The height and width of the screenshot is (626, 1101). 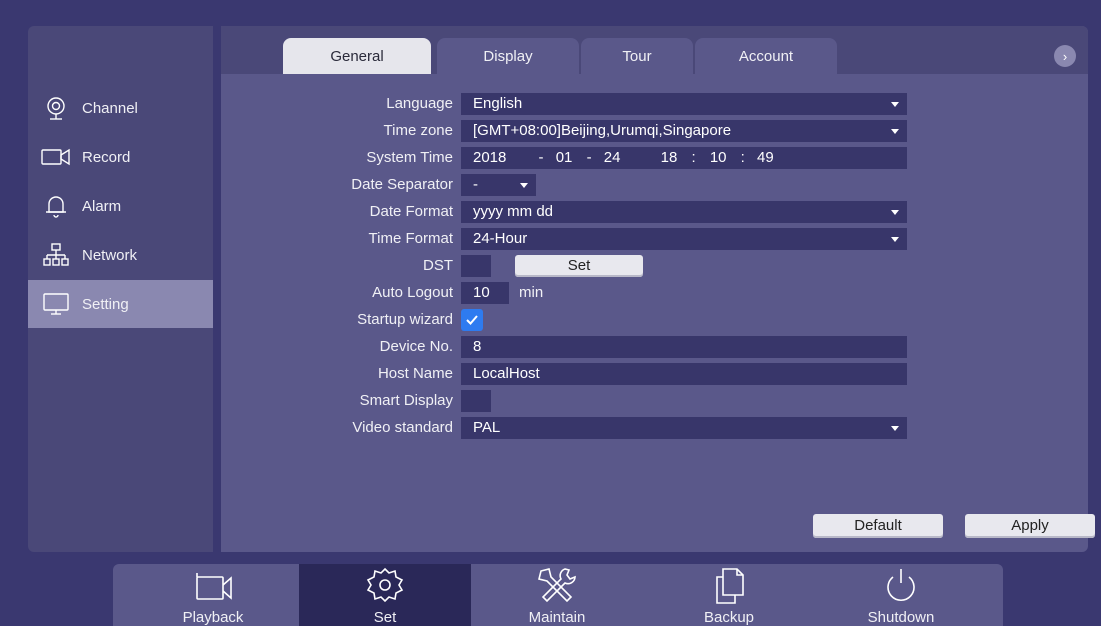 I want to click on sidebar-item-label: Alarm, so click(x=102, y=206).